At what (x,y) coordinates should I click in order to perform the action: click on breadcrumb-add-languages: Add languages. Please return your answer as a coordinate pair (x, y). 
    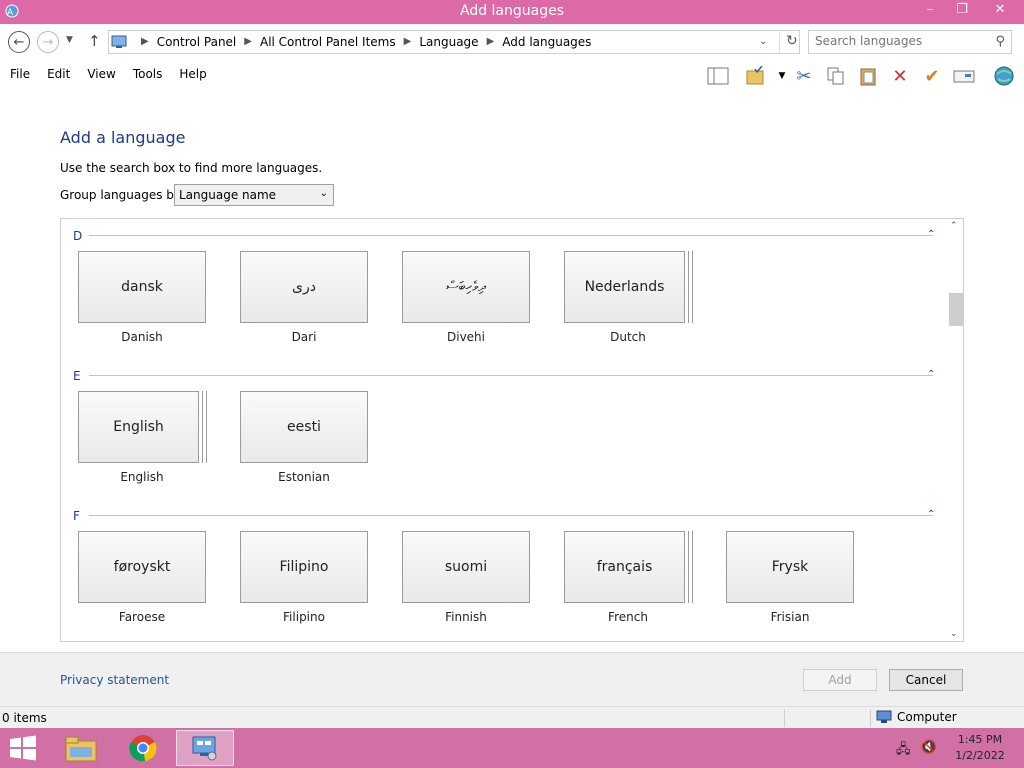
    Looking at the image, I should click on (546, 42).